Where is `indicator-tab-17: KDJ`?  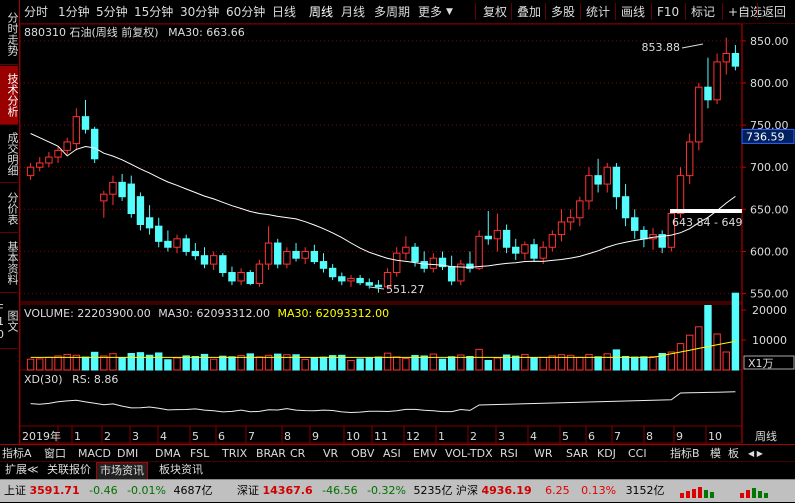 indicator-tab-17: KDJ is located at coordinates (606, 453).